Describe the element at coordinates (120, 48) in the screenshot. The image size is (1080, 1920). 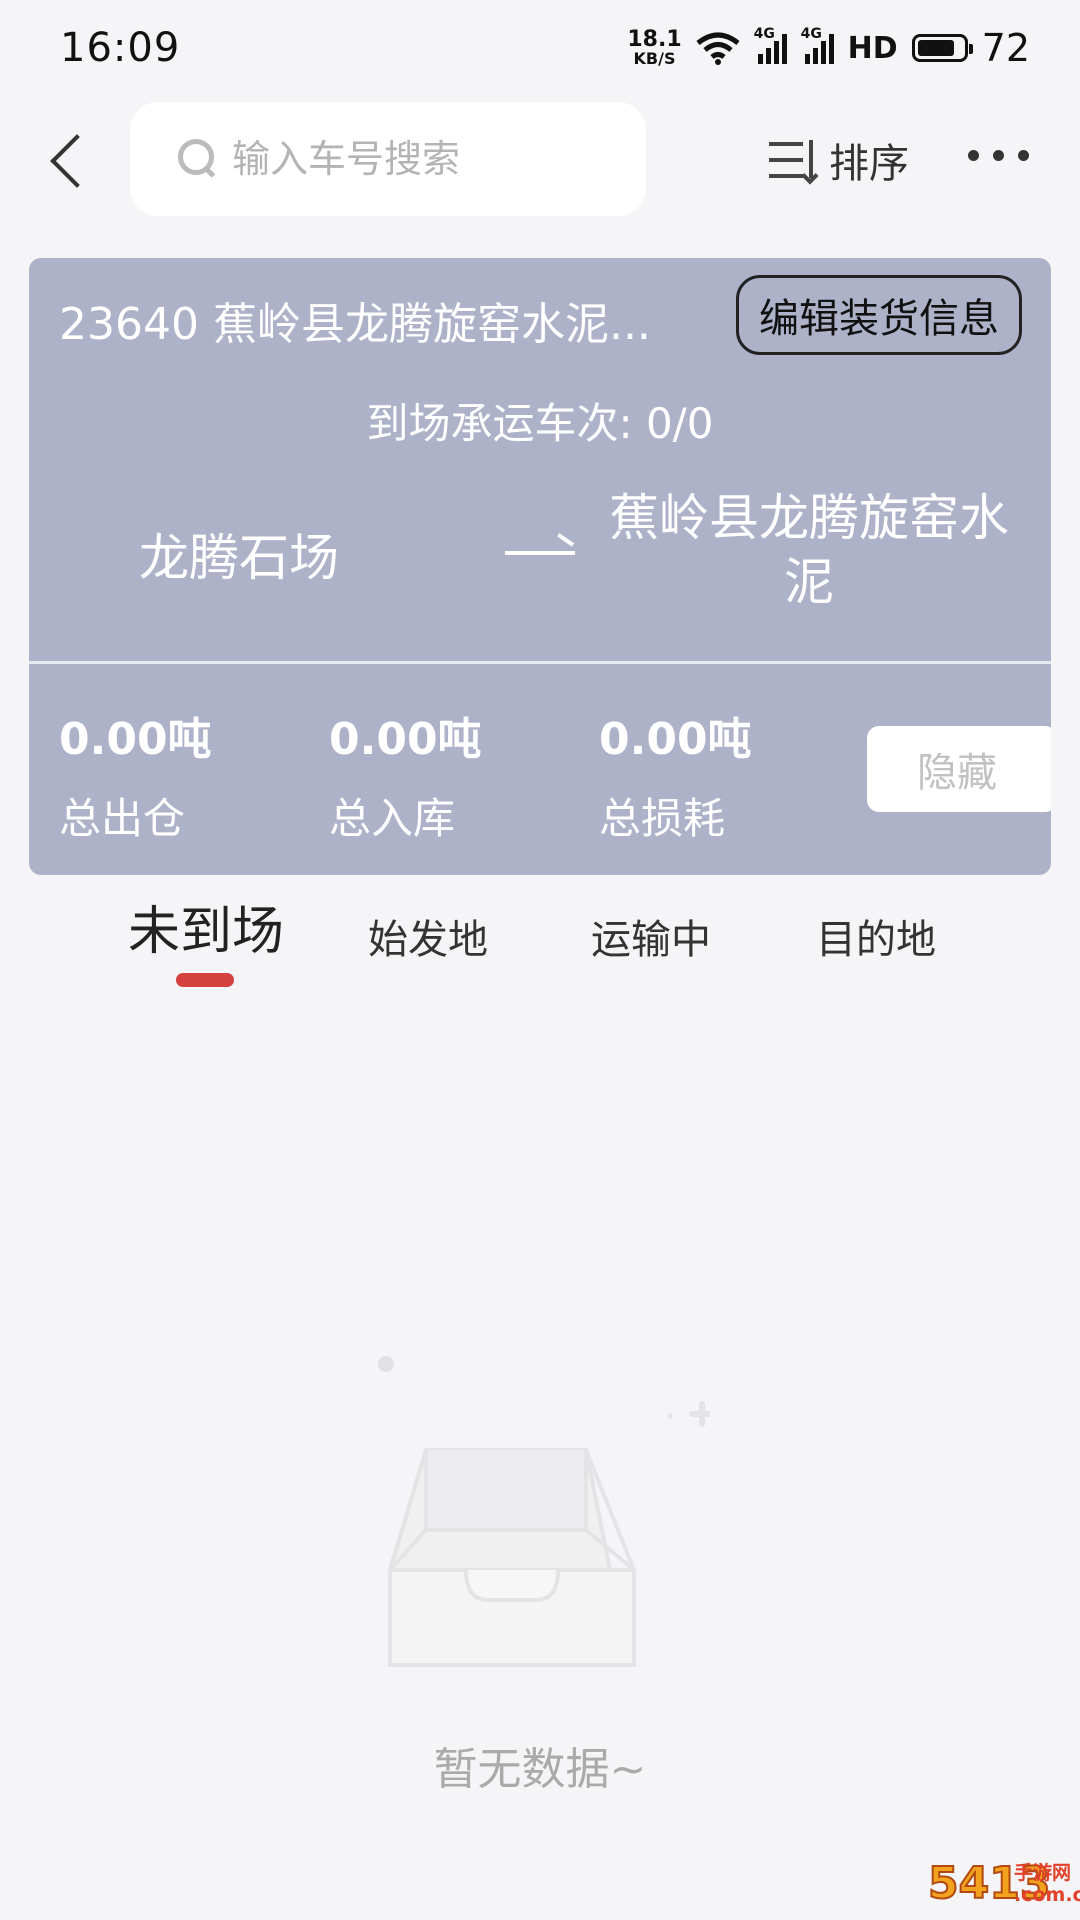
I see `status-time: 16:09` at that location.